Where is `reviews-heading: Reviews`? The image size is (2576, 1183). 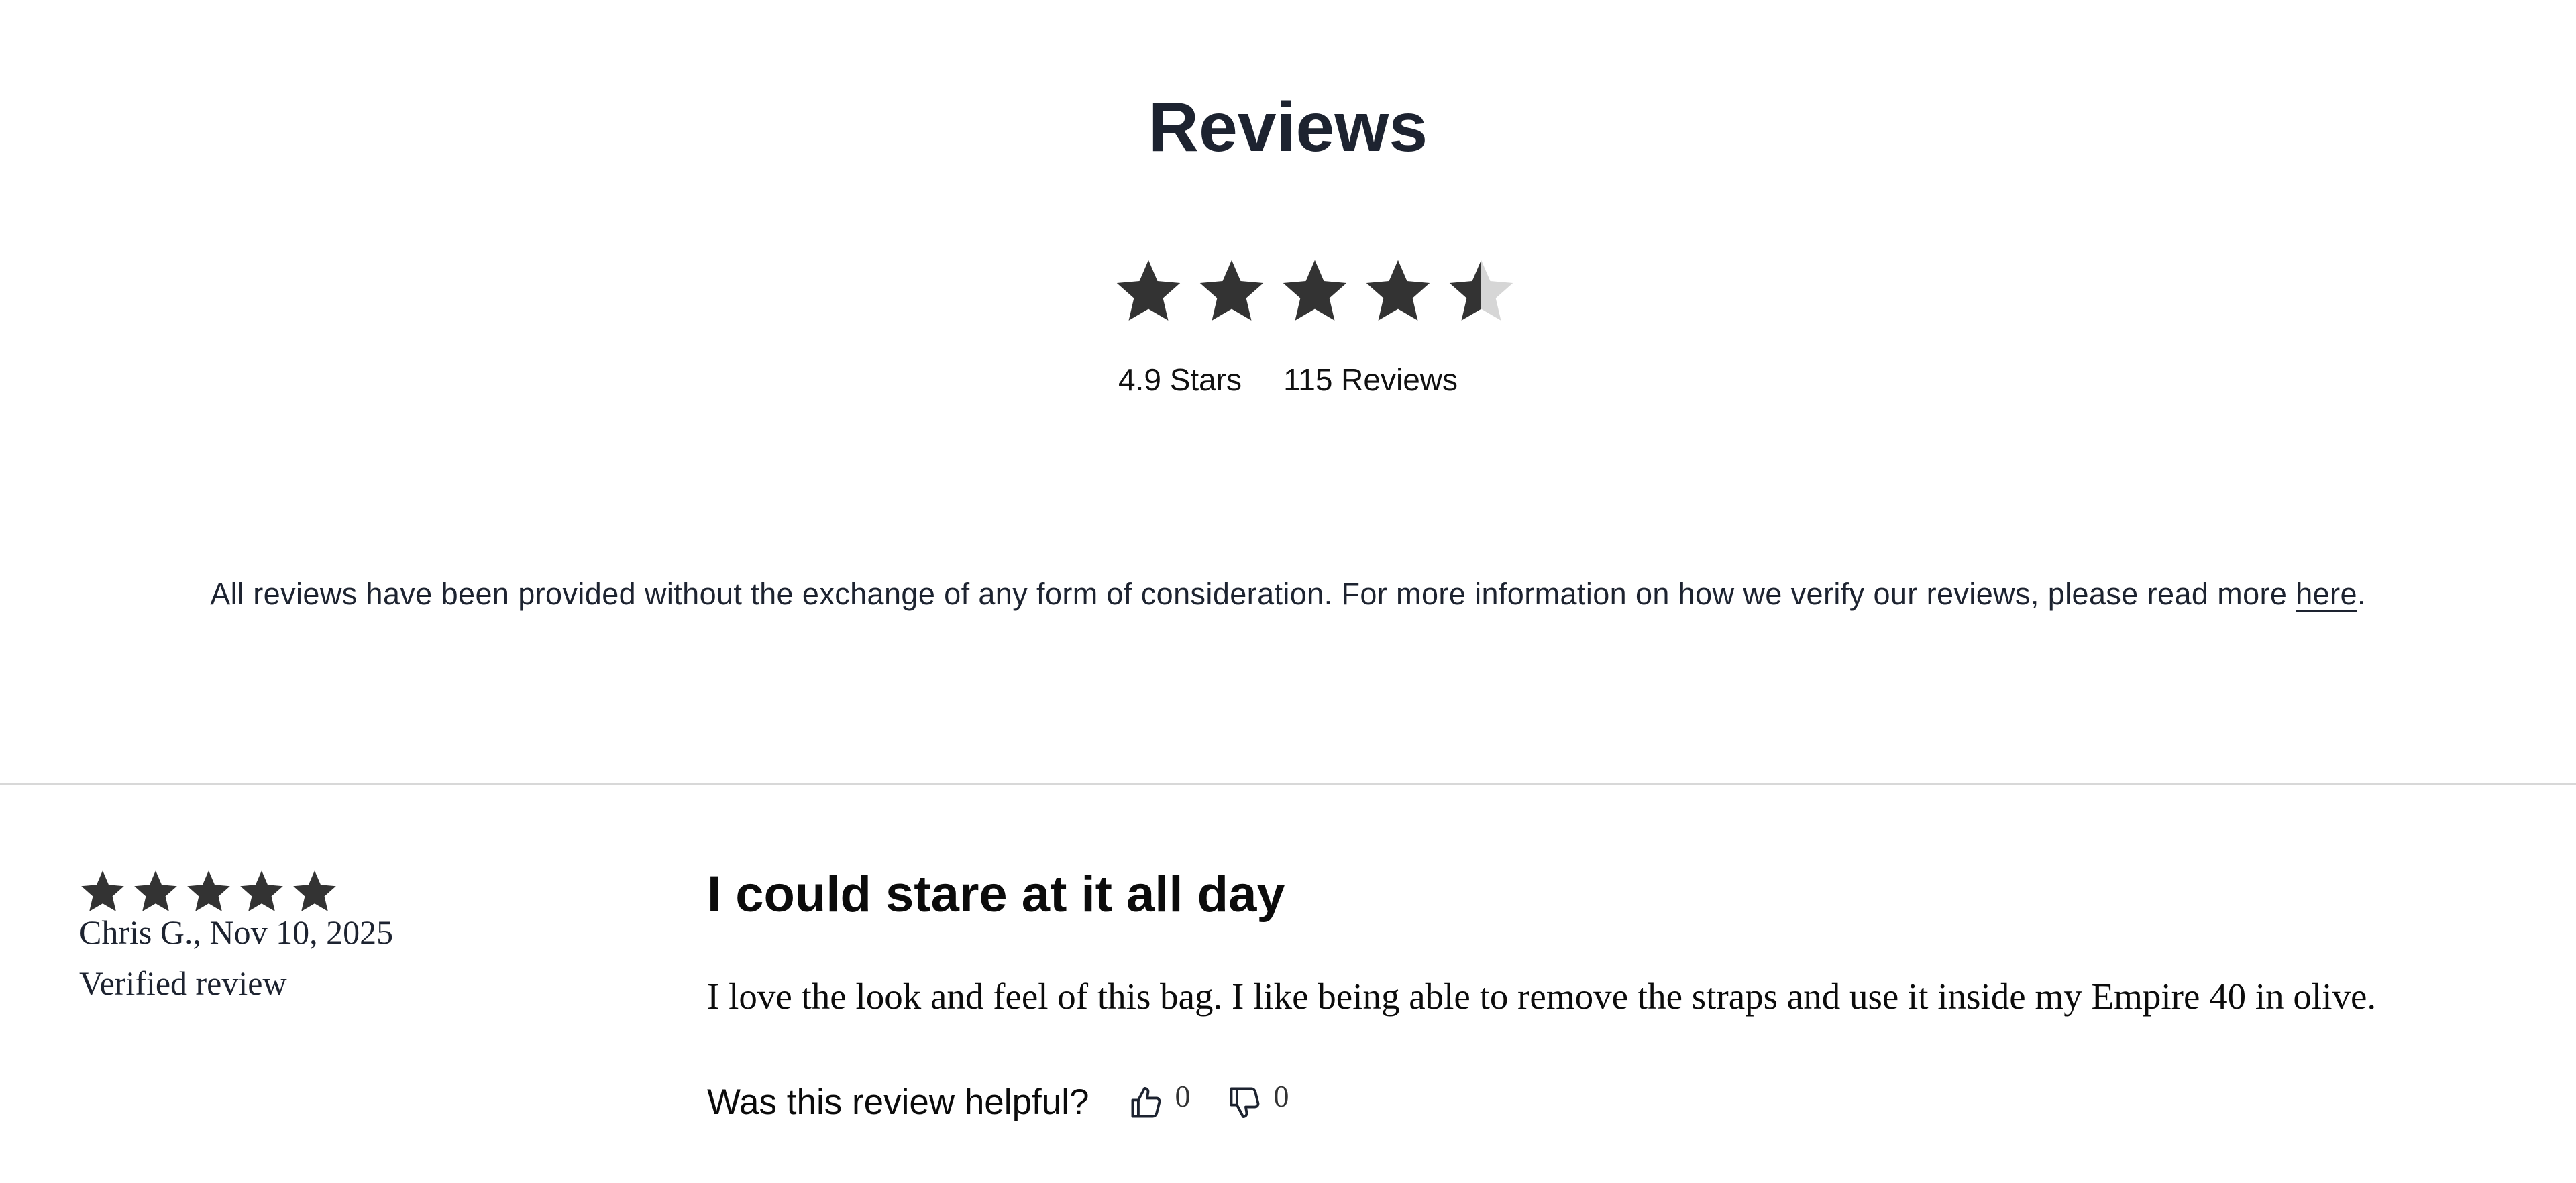
reviews-heading: Reviews is located at coordinates (1288, 127).